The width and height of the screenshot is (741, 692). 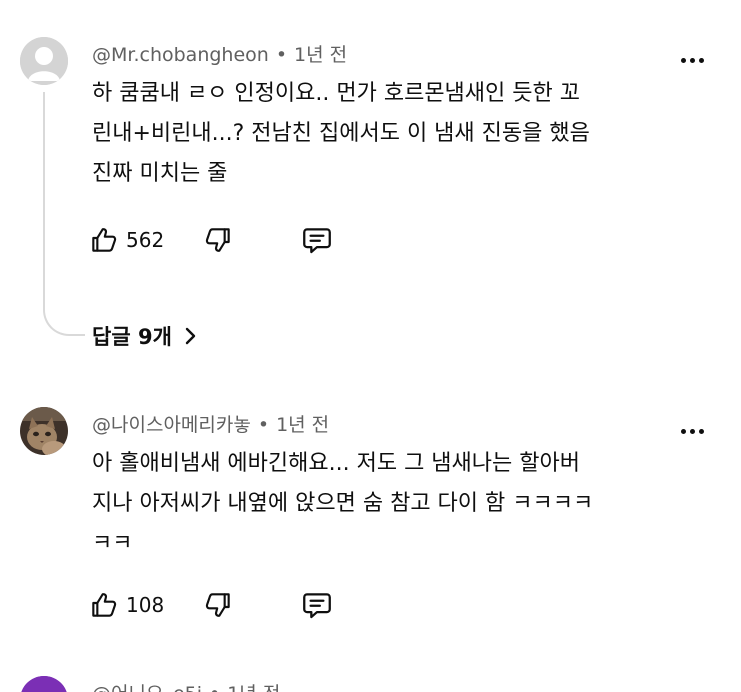 What do you see at coordinates (180, 55) in the screenshot?
I see `author-name: @Mr.chobangheon` at bounding box center [180, 55].